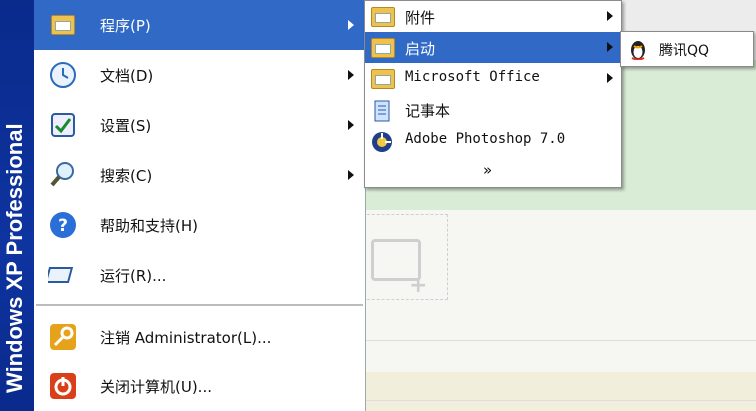  What do you see at coordinates (420, 18) in the screenshot?
I see `submenu-item-label: 附件` at bounding box center [420, 18].